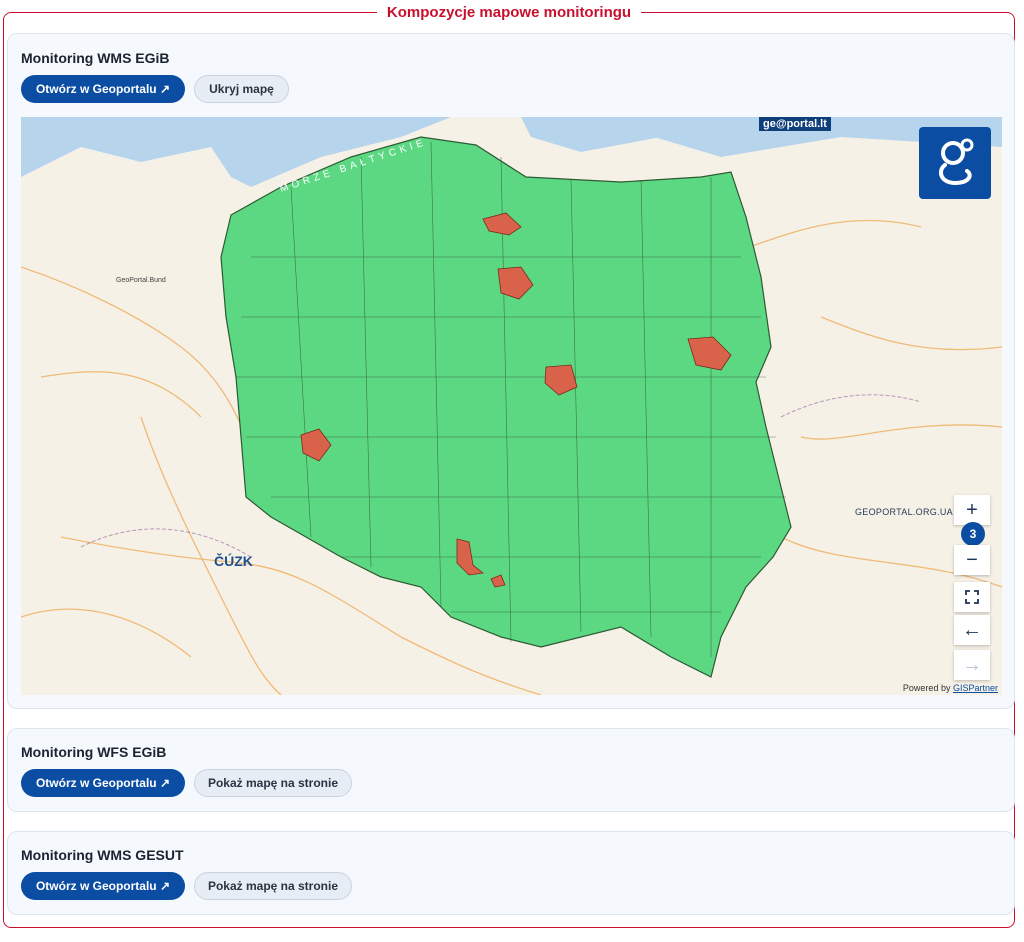  I want to click on hide-map-button: Ukryj mapę, so click(241, 89).